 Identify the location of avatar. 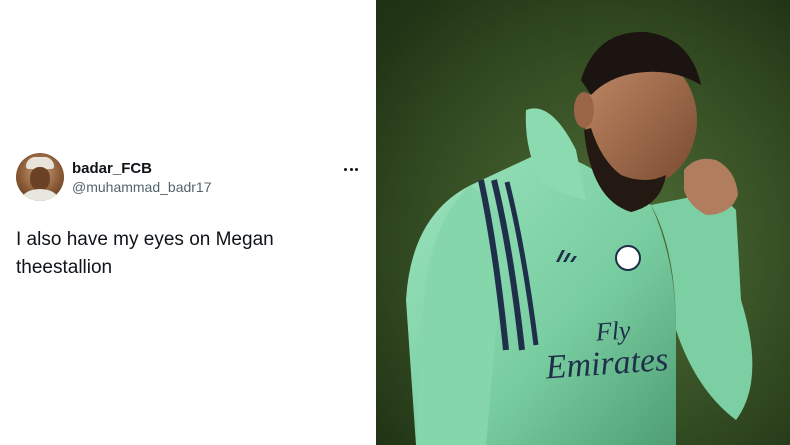
(40, 177).